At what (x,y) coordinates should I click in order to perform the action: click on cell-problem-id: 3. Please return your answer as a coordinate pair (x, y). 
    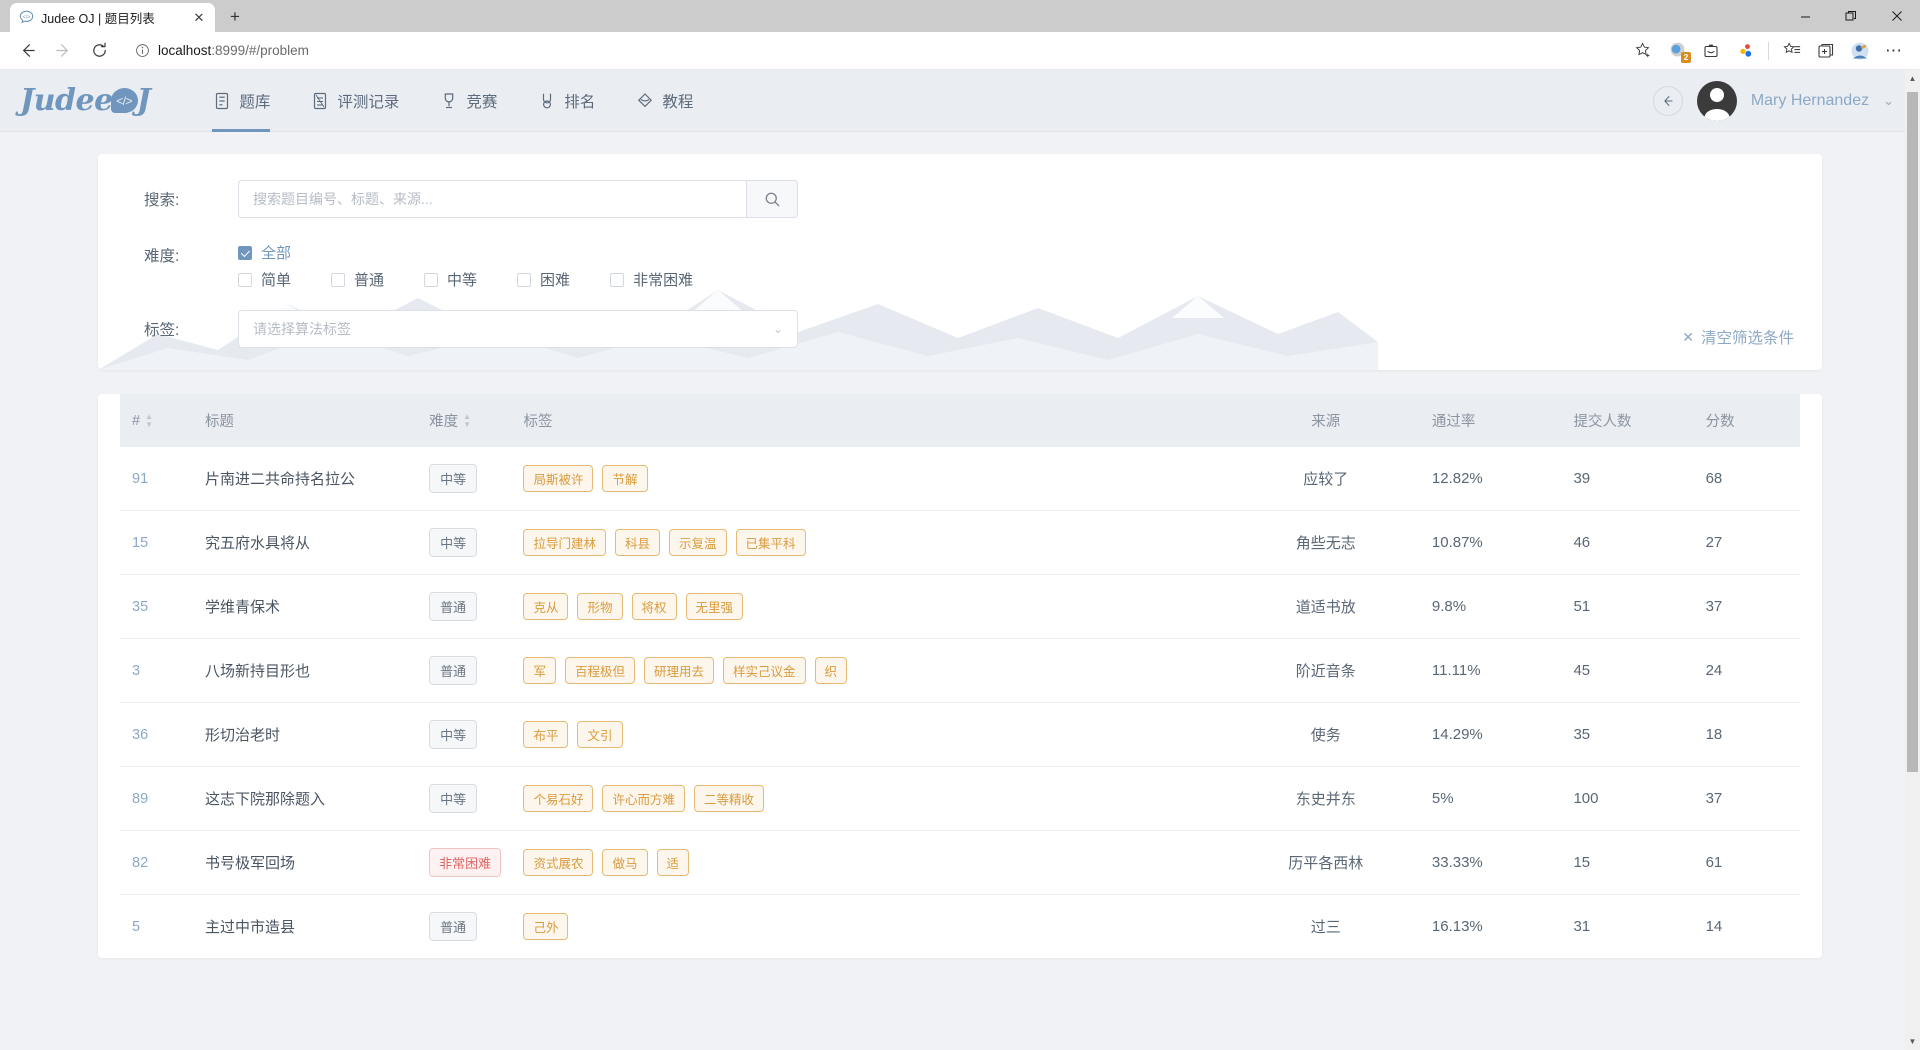
    Looking at the image, I should click on (162, 670).